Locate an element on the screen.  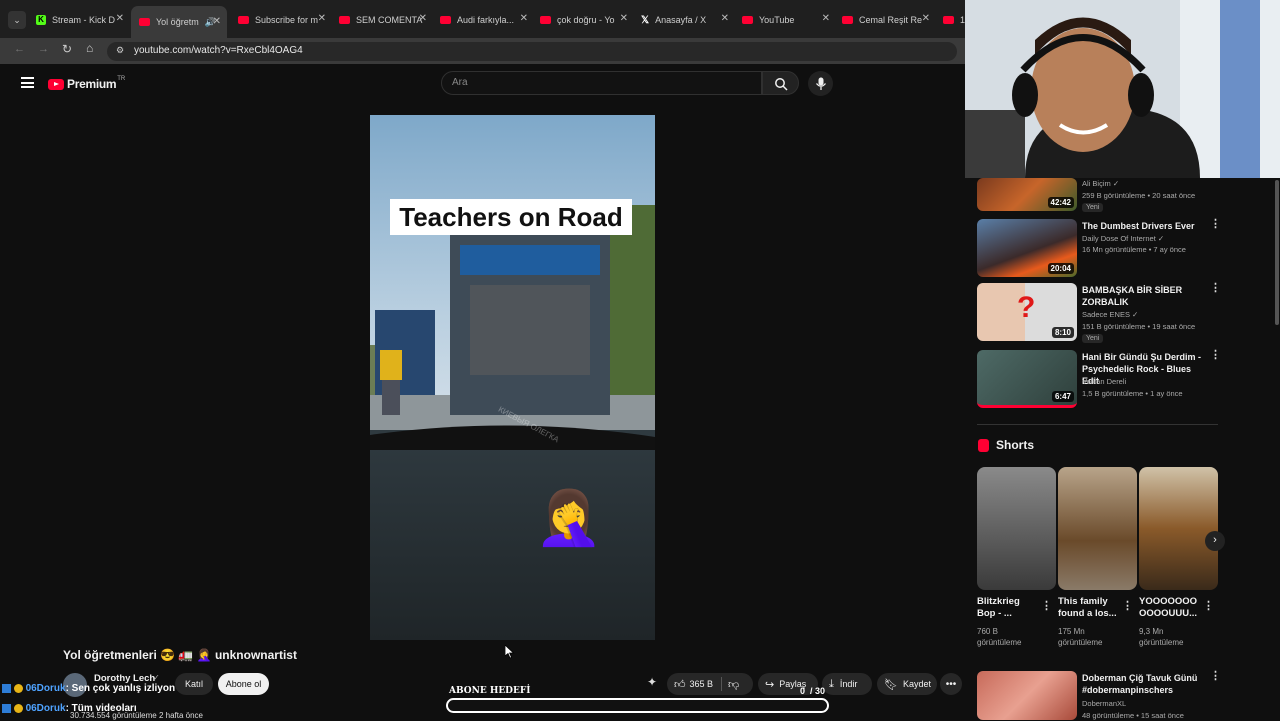
reload-icon: ↻ is located at coordinates (67, 49).